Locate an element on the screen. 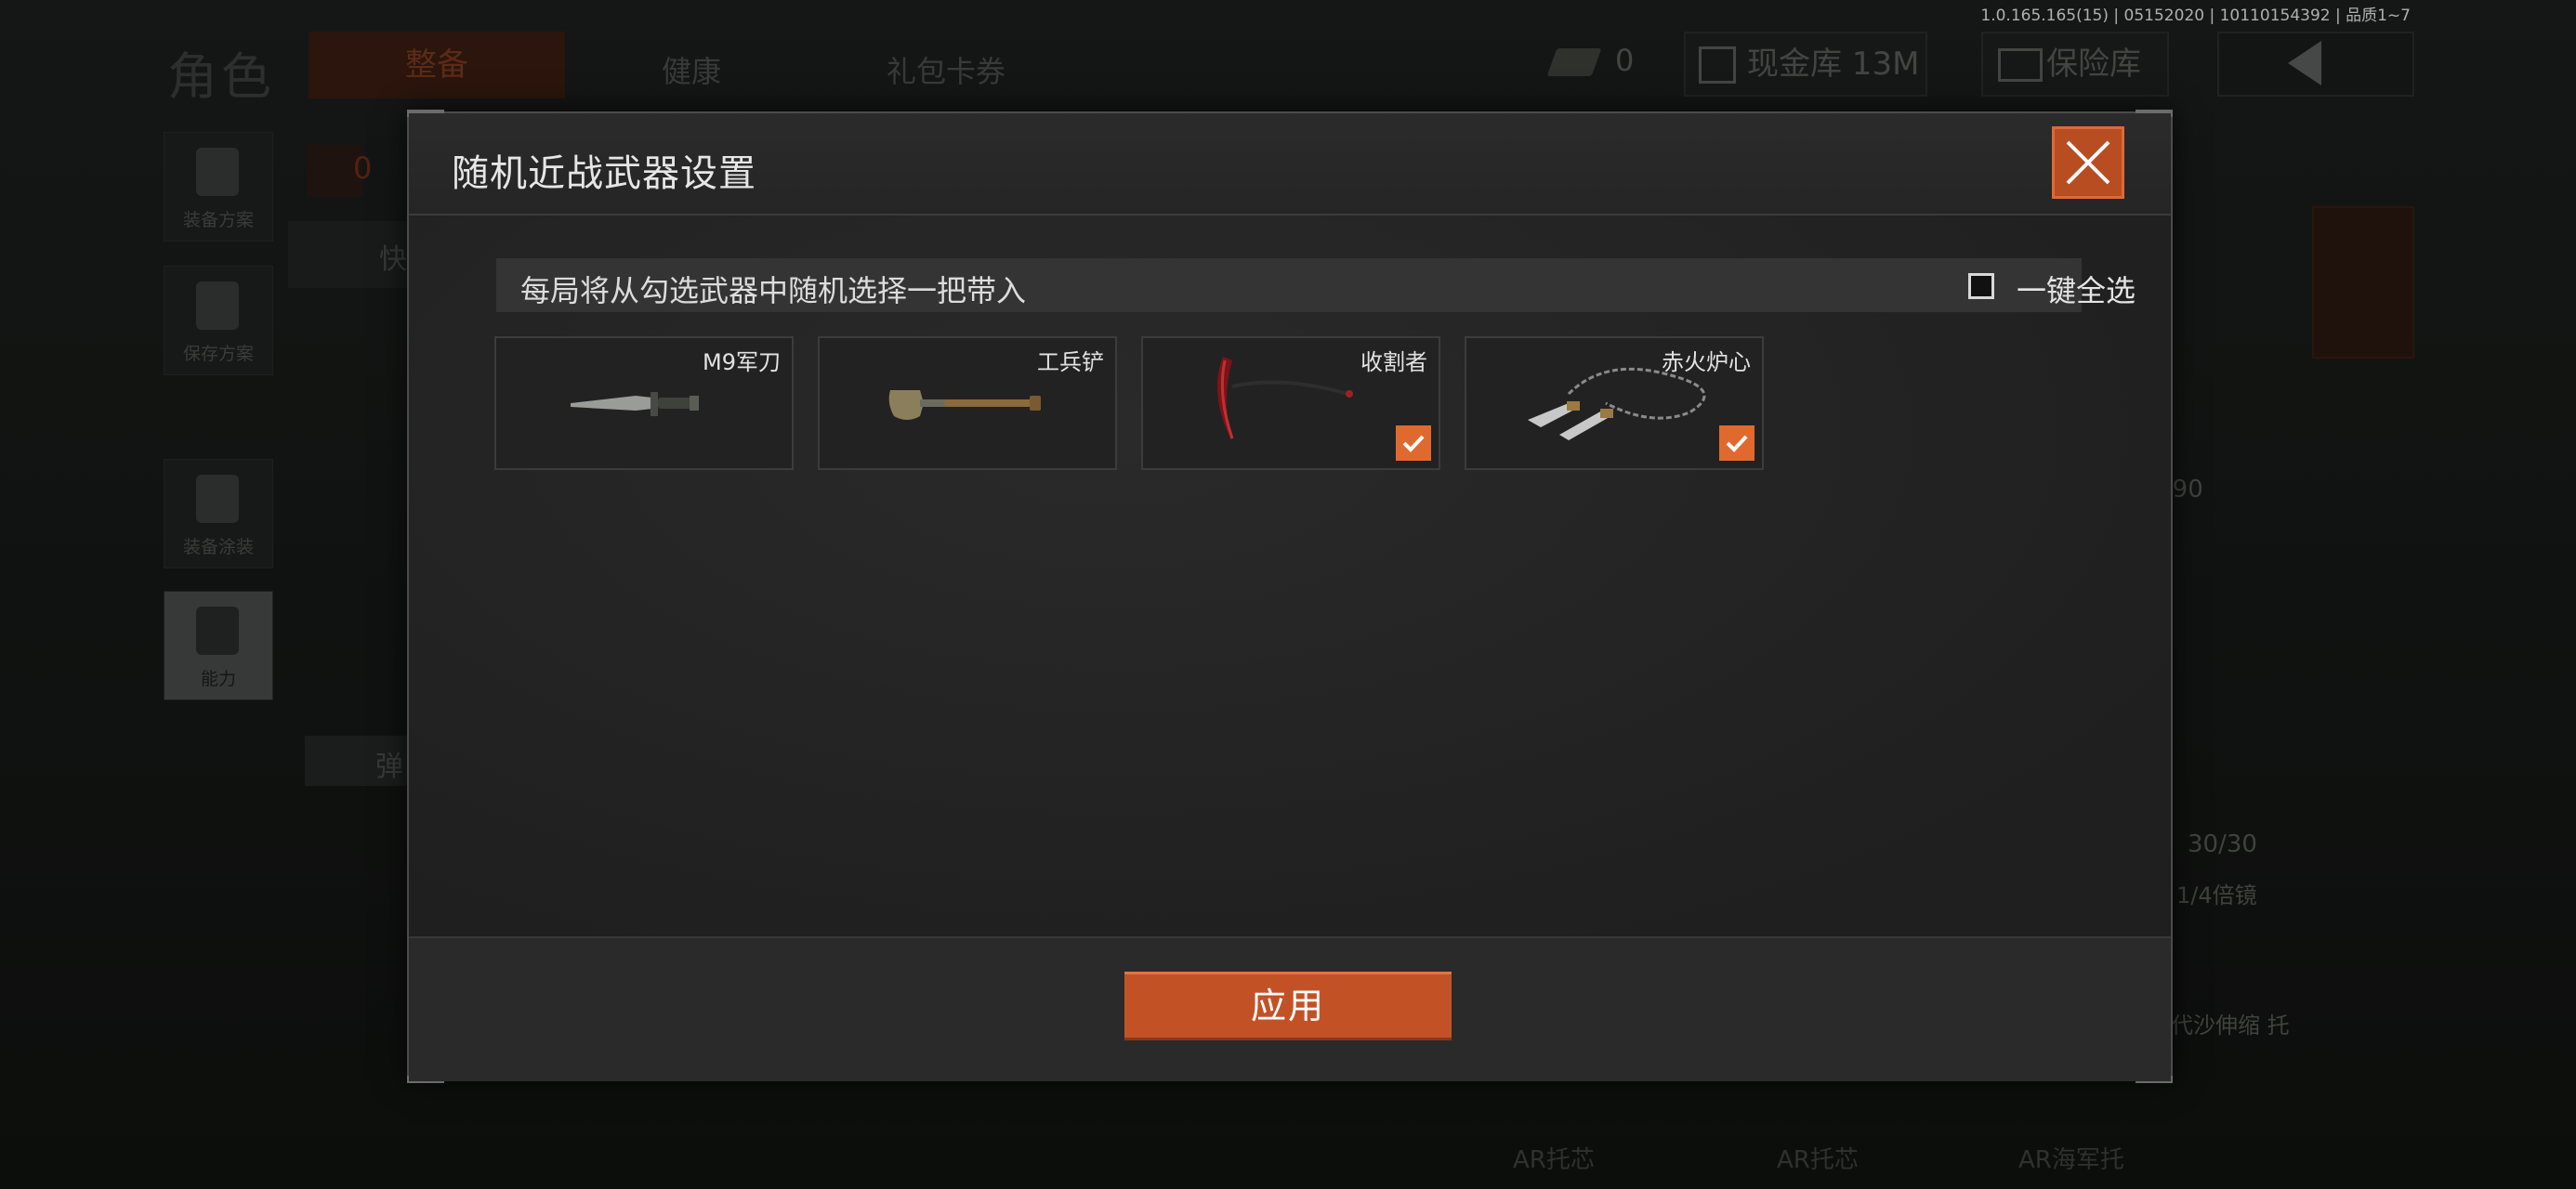 The image size is (2576, 1189). weapon-name: 收割者 is located at coordinates (1393, 362).